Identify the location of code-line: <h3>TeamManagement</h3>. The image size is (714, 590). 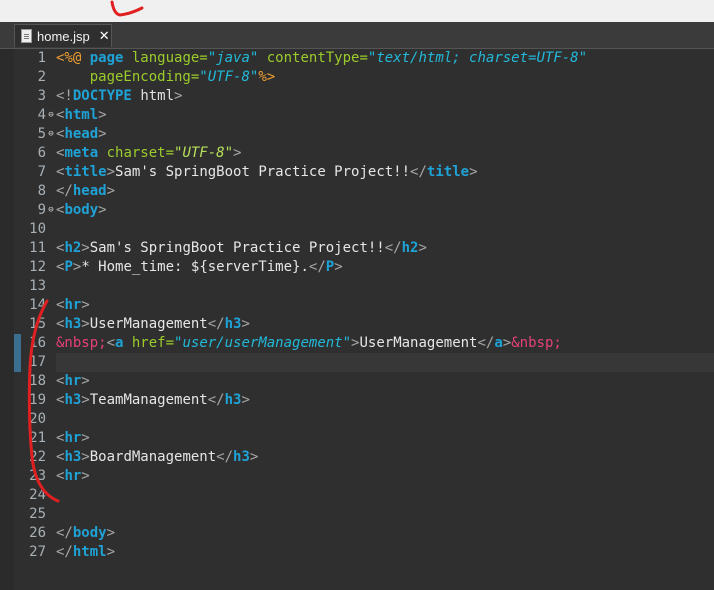
(385, 400).